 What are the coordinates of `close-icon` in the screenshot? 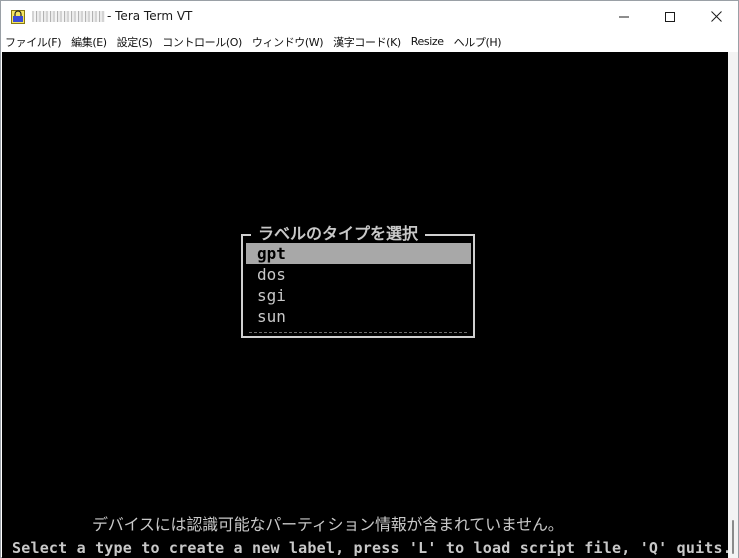 It's located at (716, 16).